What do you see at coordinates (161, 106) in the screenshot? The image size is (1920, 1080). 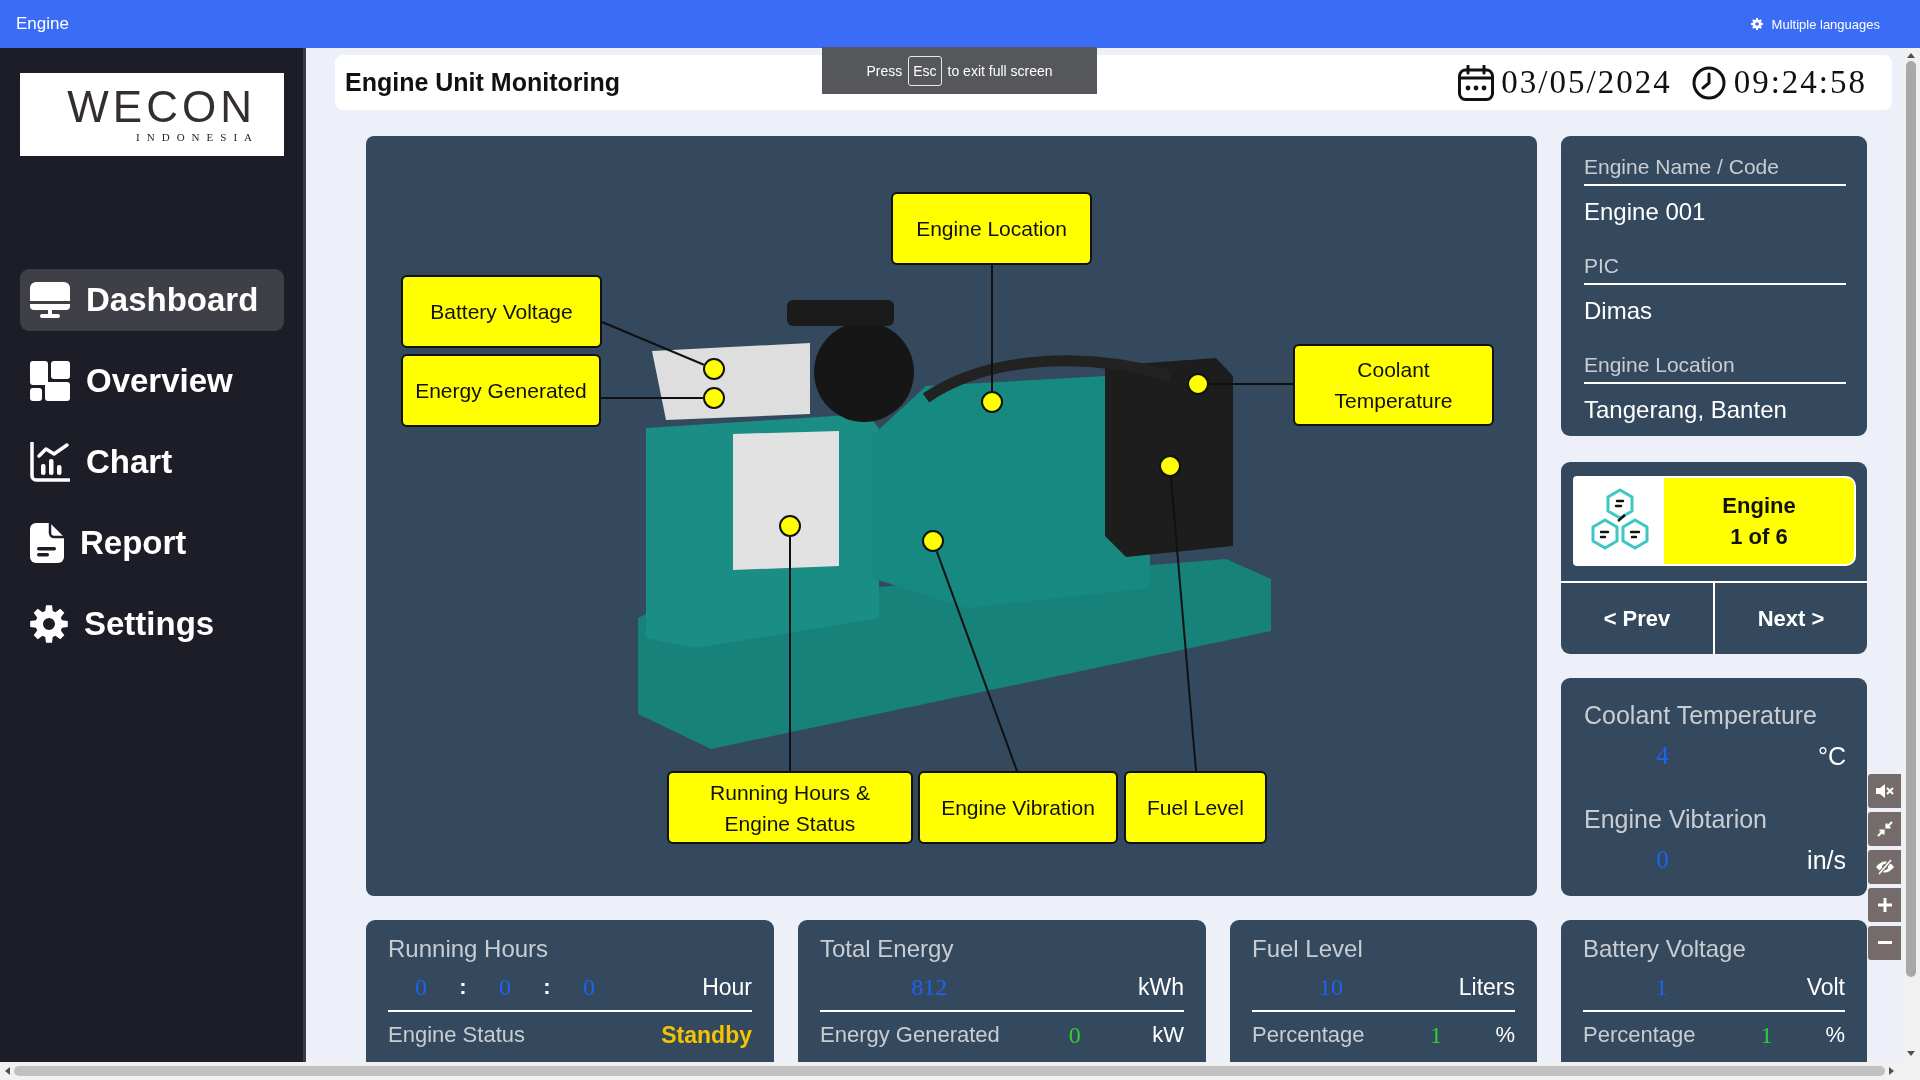 I see `logo-text: WECON` at bounding box center [161, 106].